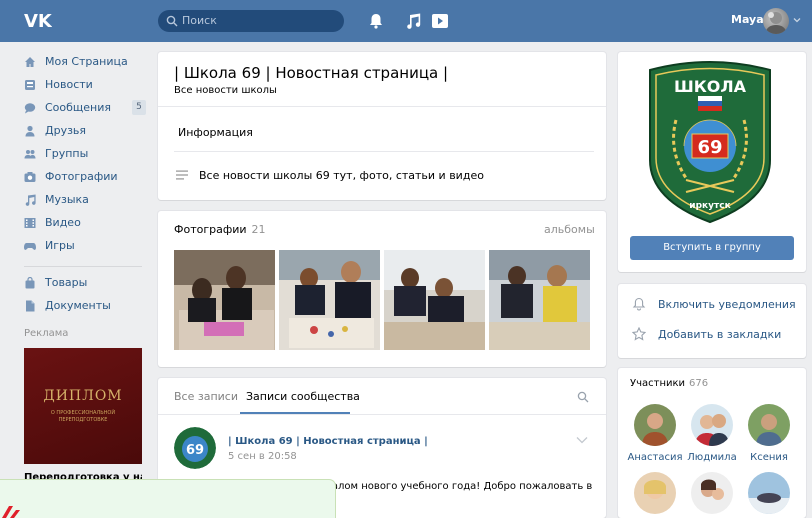 This screenshot has width=812, height=518. Describe the element at coordinates (639, 334) in the screenshot. I see `star-icon` at that location.